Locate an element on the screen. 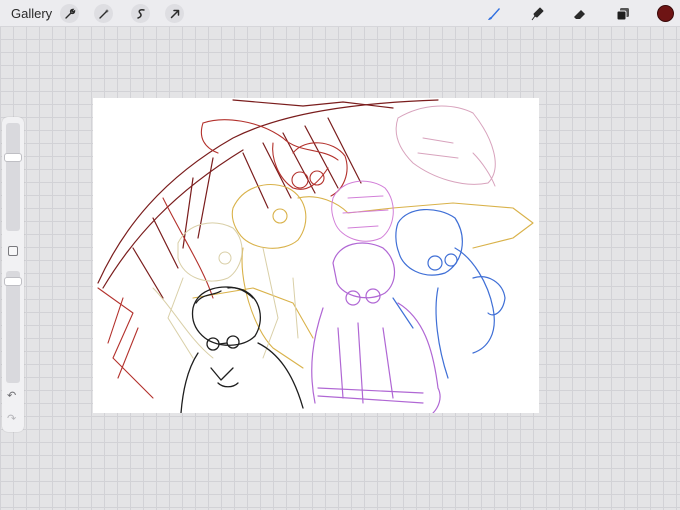 This screenshot has height=510, width=680. wrench-icon is located at coordinates (69, 13).